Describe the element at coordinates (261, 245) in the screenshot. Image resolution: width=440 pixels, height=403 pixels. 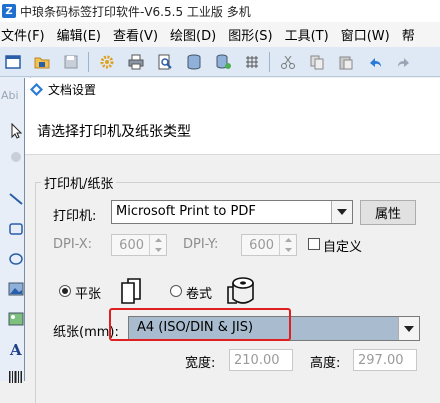
I see `dpiy-value: 600` at that location.